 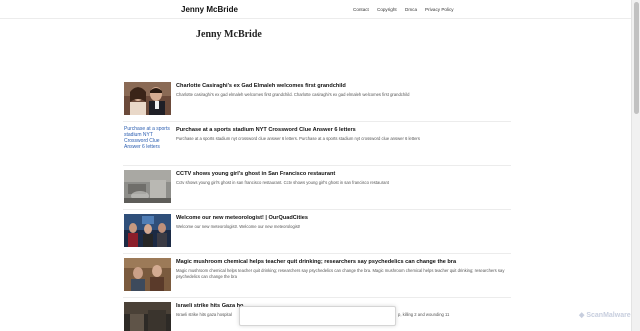 What do you see at coordinates (608, 315) in the screenshot?
I see `watermark-brand: ScanMalware` at bounding box center [608, 315].